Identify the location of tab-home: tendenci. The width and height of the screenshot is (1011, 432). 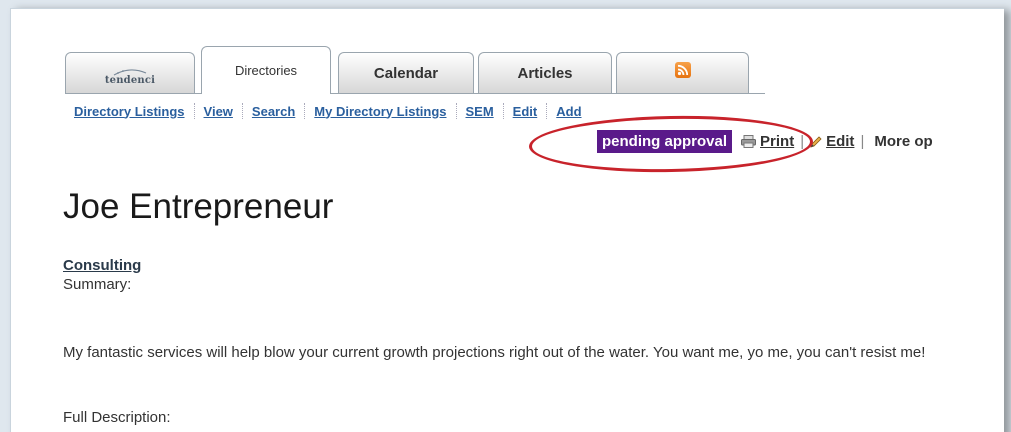
(130, 73).